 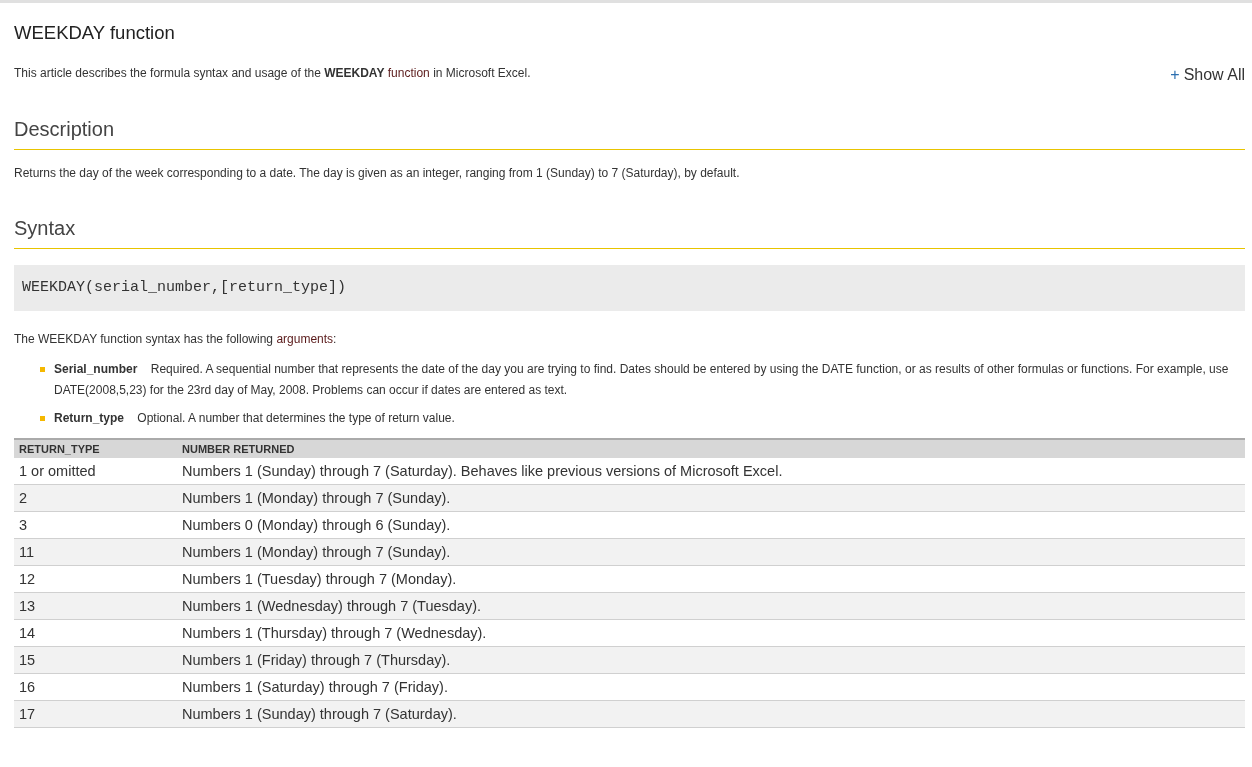 I want to click on table-cell: Numbers 1 (Wednesday) through 7 (Tuesday)., so click(x=711, y=606).